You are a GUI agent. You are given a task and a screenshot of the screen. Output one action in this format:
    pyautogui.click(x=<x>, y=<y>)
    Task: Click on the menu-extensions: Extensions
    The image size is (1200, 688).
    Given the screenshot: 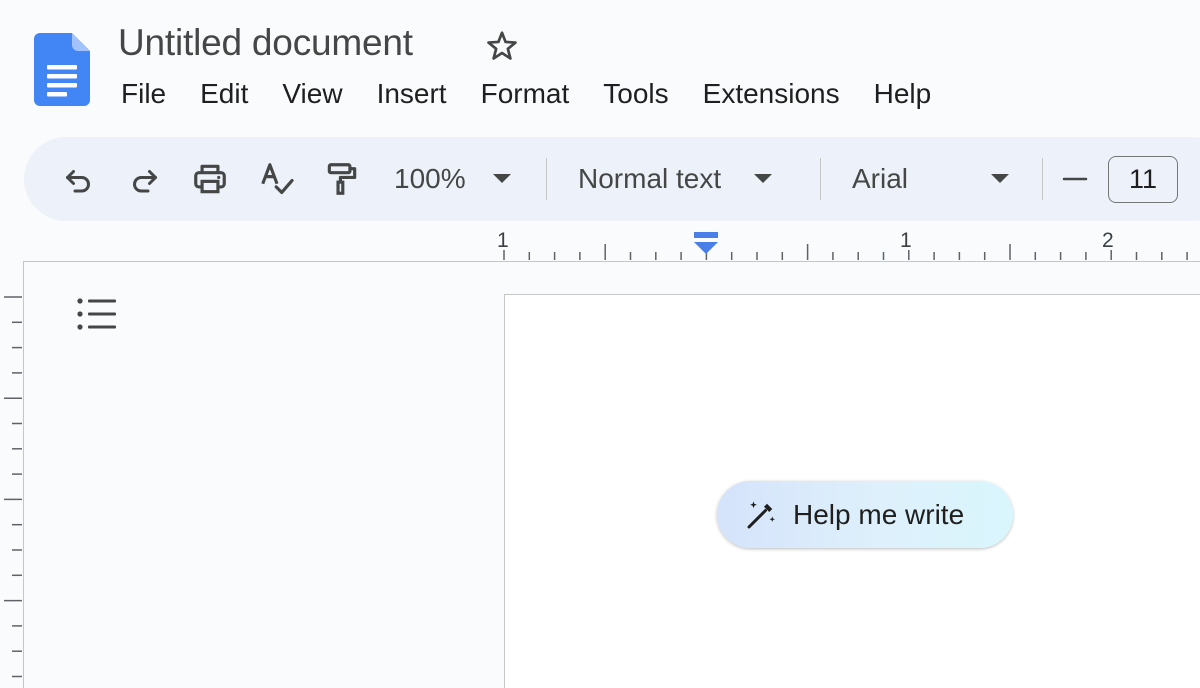 What is the action you would take?
    pyautogui.click(x=771, y=94)
    